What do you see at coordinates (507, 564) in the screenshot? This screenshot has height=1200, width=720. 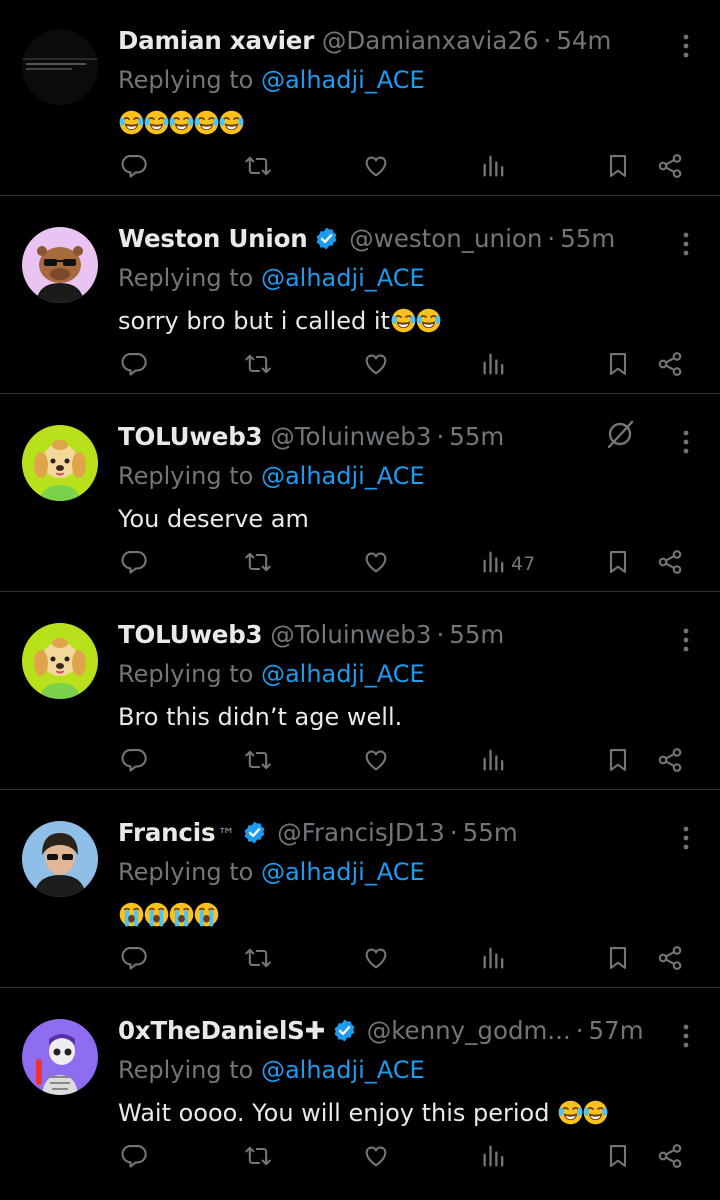 I see `views-button: 47` at bounding box center [507, 564].